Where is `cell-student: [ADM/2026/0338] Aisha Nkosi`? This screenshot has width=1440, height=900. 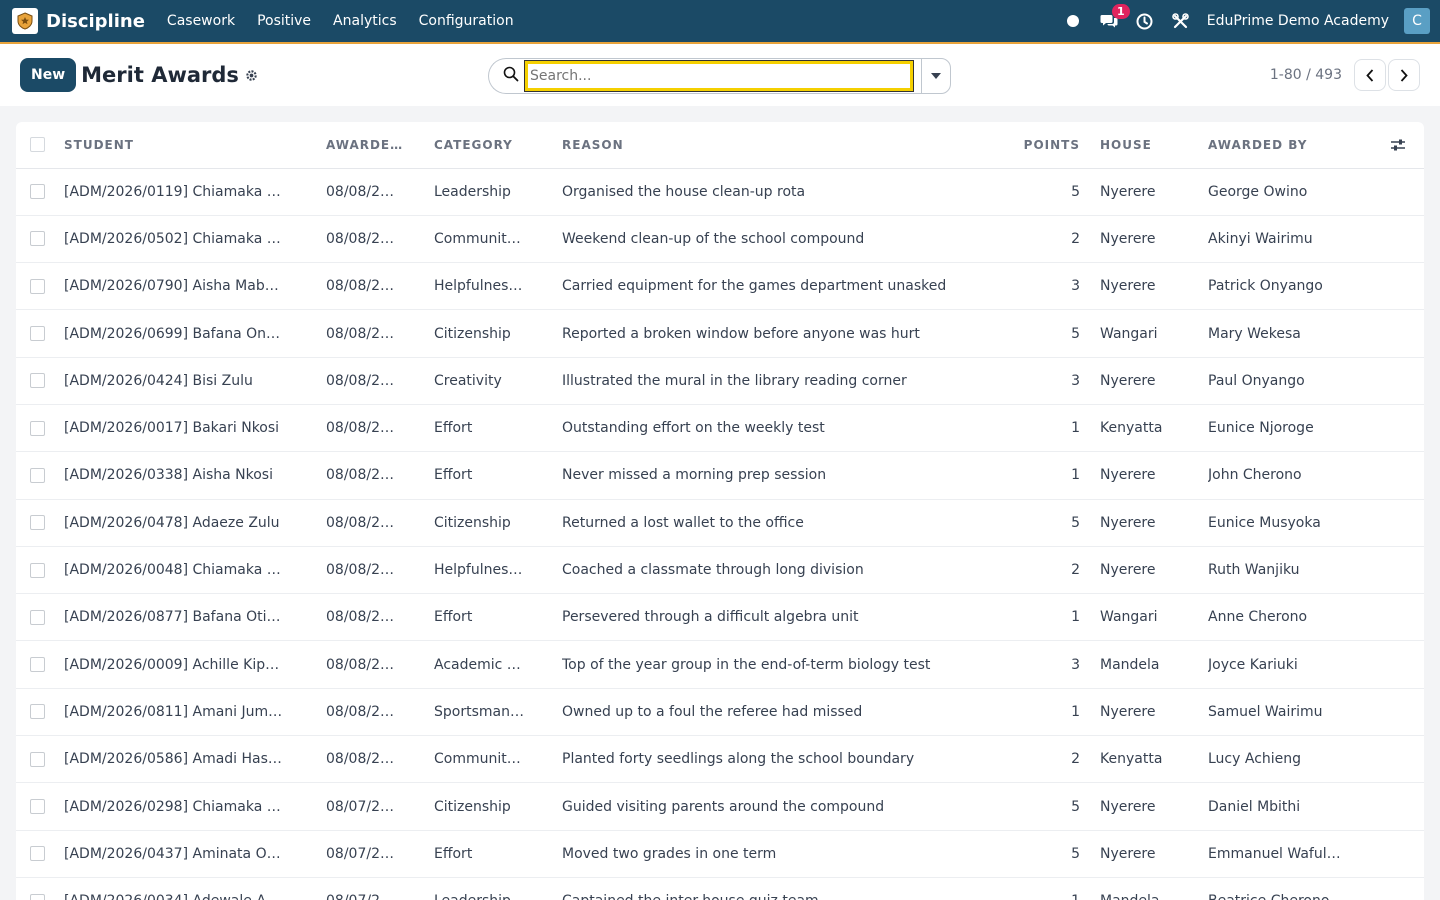 cell-student: [ADM/2026/0338] Aisha Nkosi is located at coordinates (168, 475).